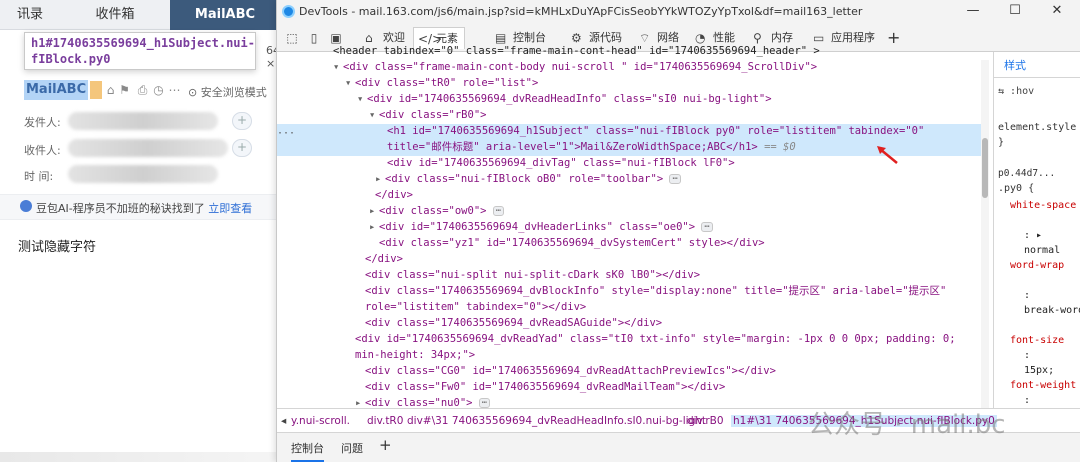  What do you see at coordinates (42, 122) in the screenshot?
I see `from-label: 发件人:` at bounding box center [42, 122].